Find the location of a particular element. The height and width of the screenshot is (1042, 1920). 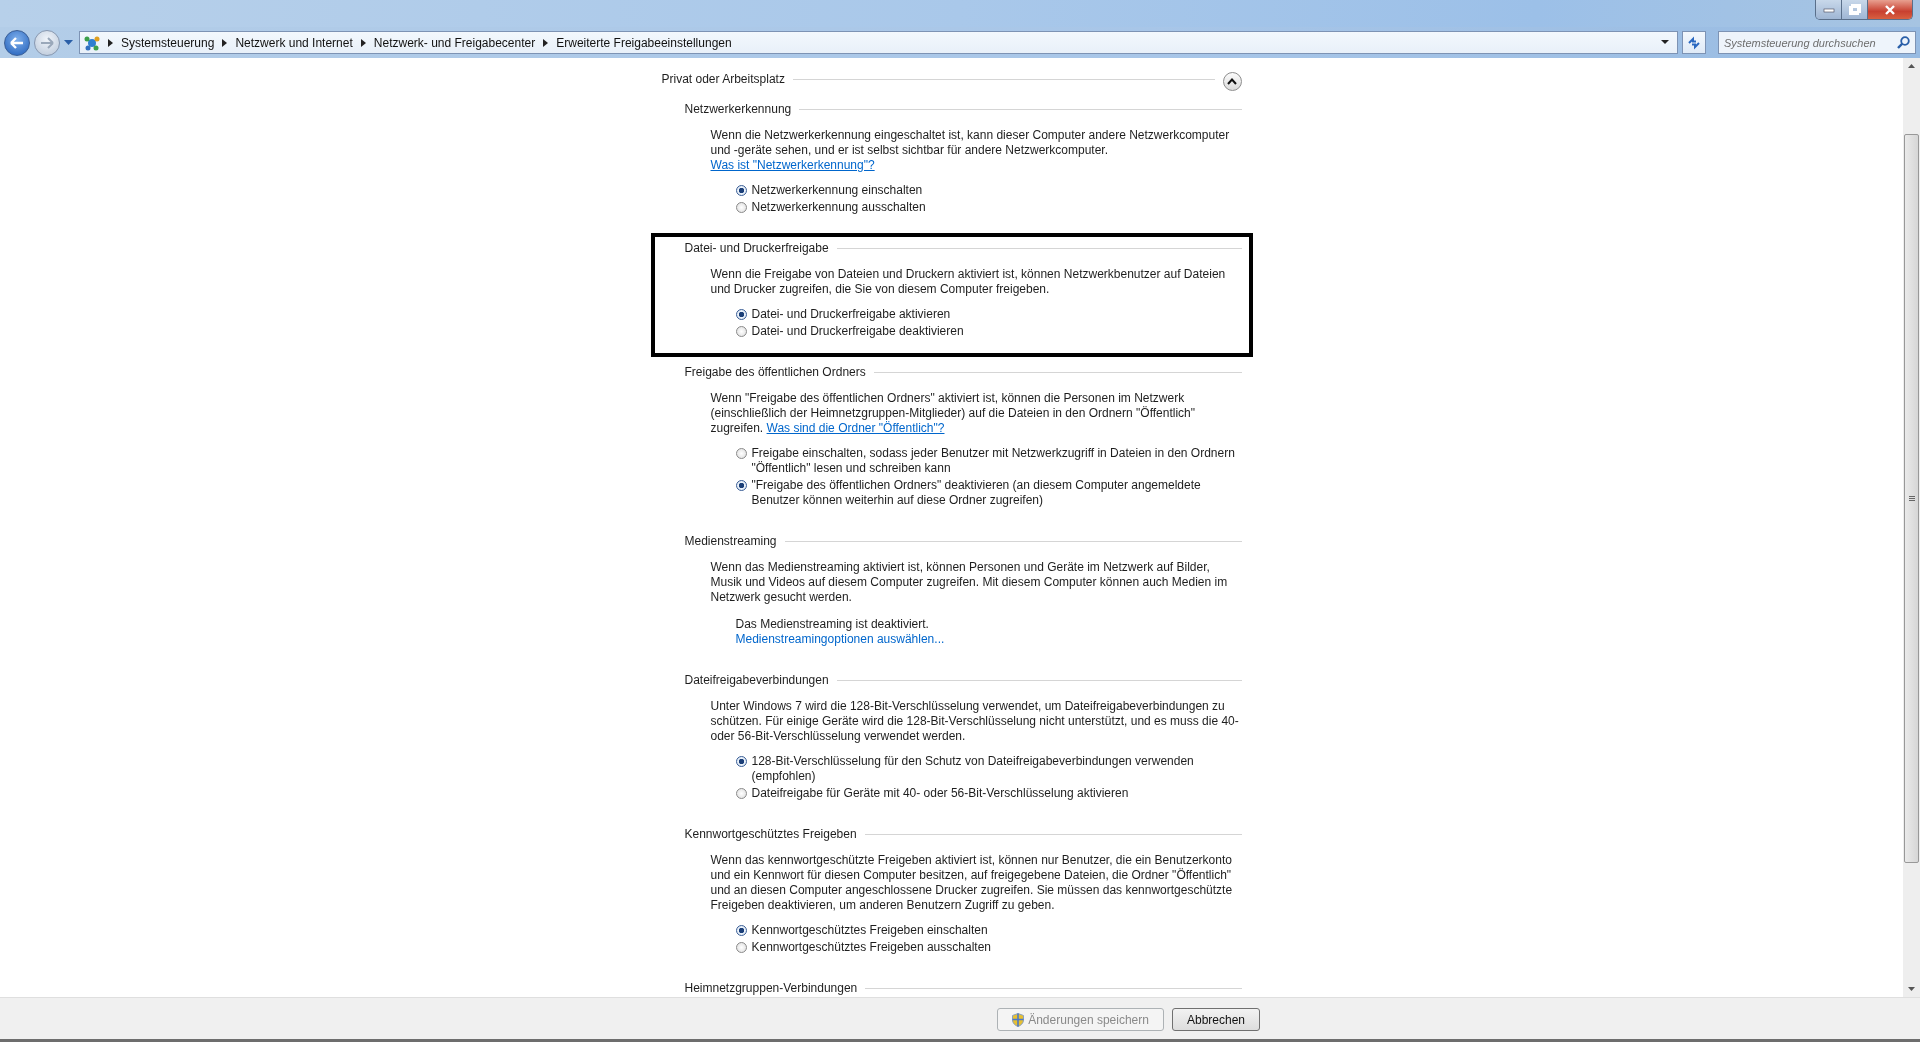

section-title: Datei- und Druckerfreigabe is located at coordinates (756, 248).